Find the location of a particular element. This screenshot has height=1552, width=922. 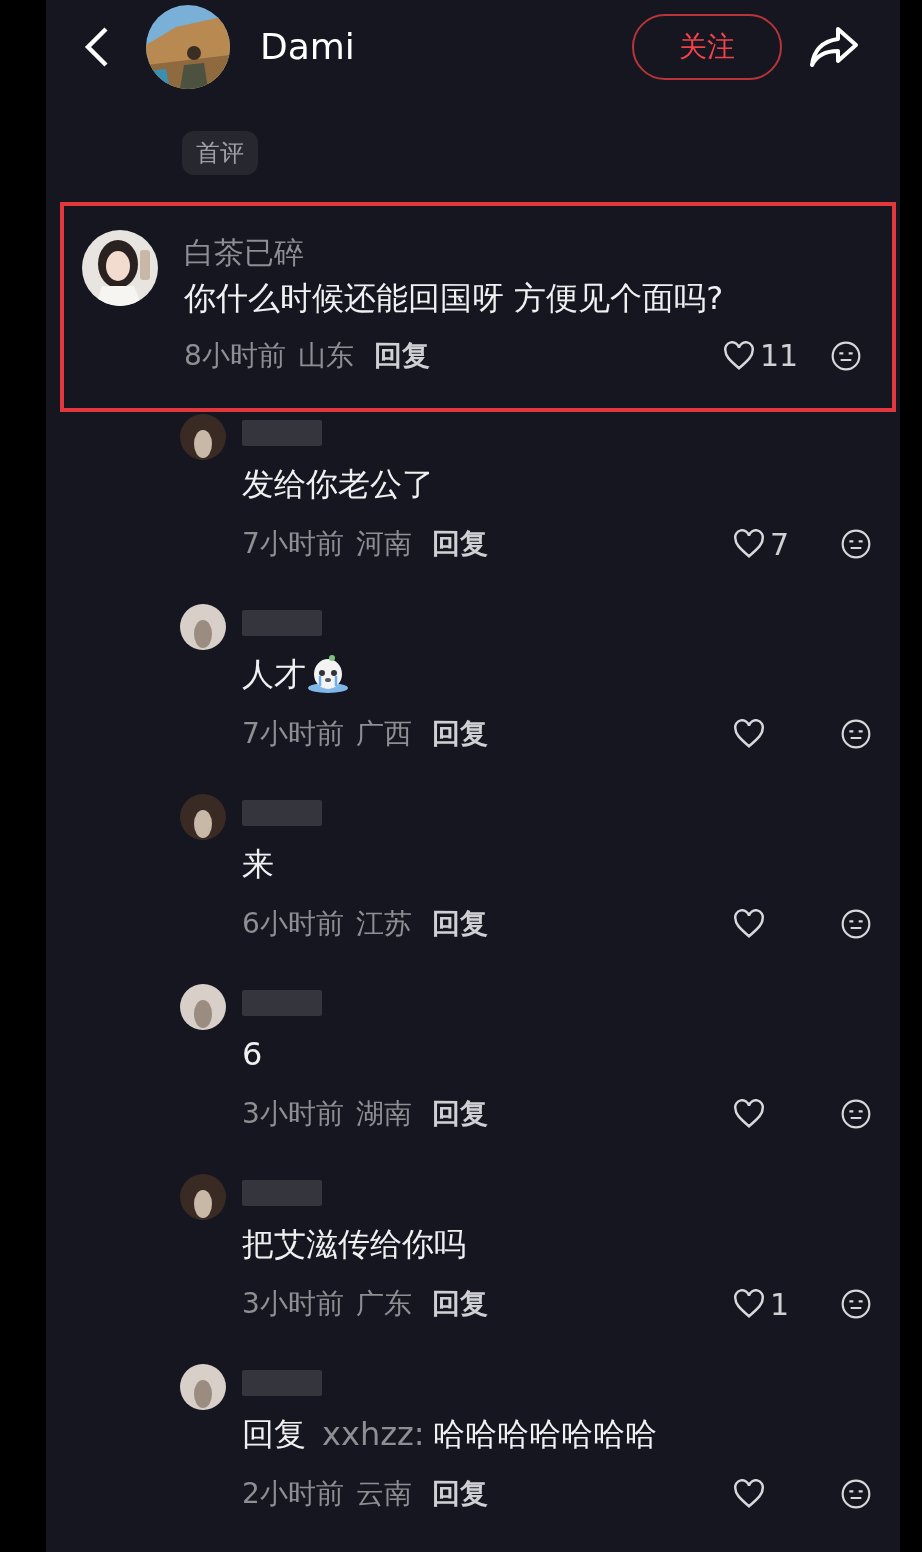

like-count: 7 is located at coordinates (780, 544).